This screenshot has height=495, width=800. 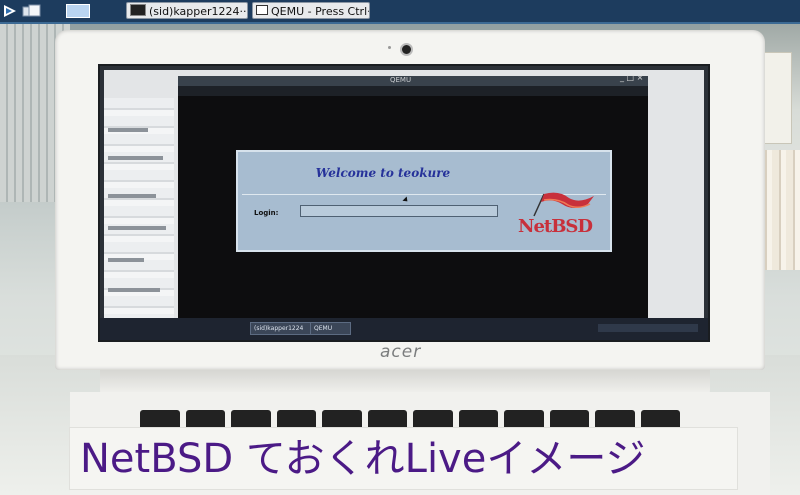 What do you see at coordinates (320, 11) in the screenshot?
I see `taskbar-window-qemu-label: QEMU - Press Ctrl···` at bounding box center [320, 11].